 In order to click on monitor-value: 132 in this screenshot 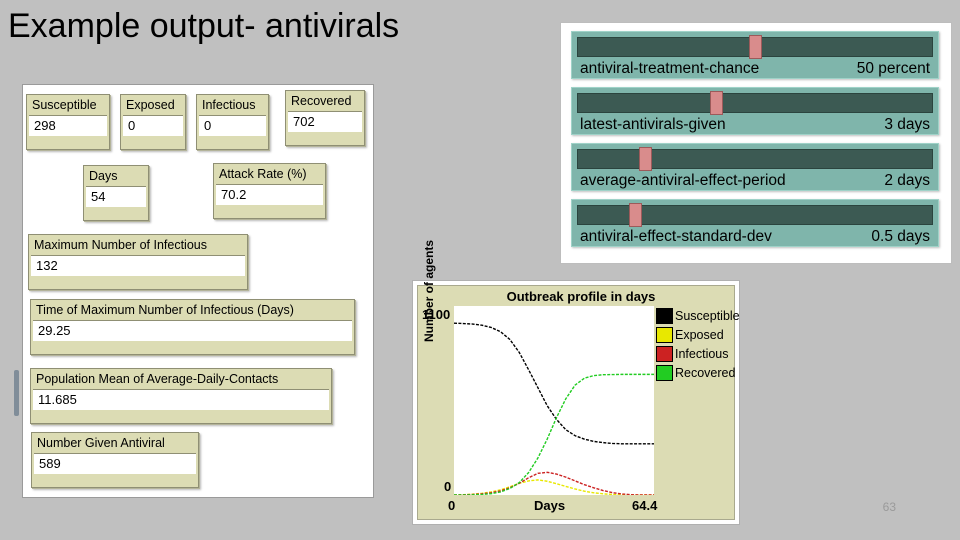, I will do `click(138, 265)`.